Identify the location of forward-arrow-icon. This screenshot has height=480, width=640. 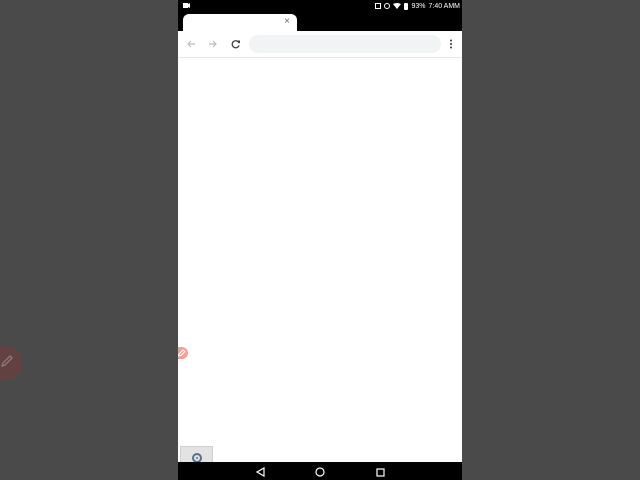
(213, 44).